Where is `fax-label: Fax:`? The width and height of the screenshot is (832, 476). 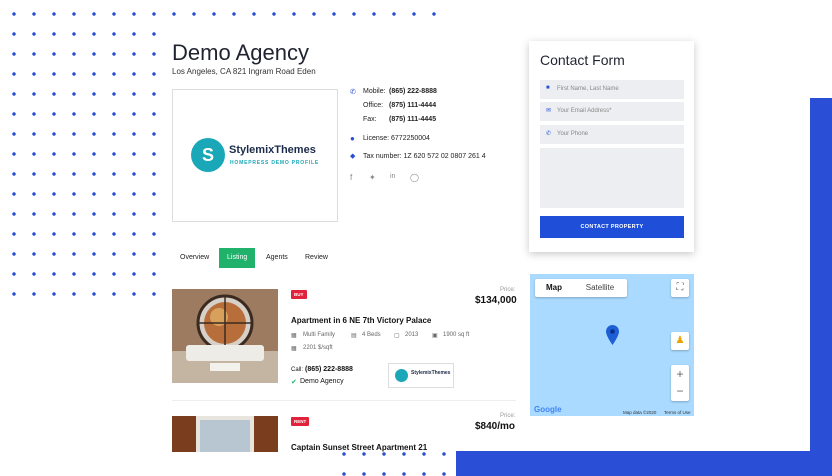 fax-label: Fax: is located at coordinates (370, 119).